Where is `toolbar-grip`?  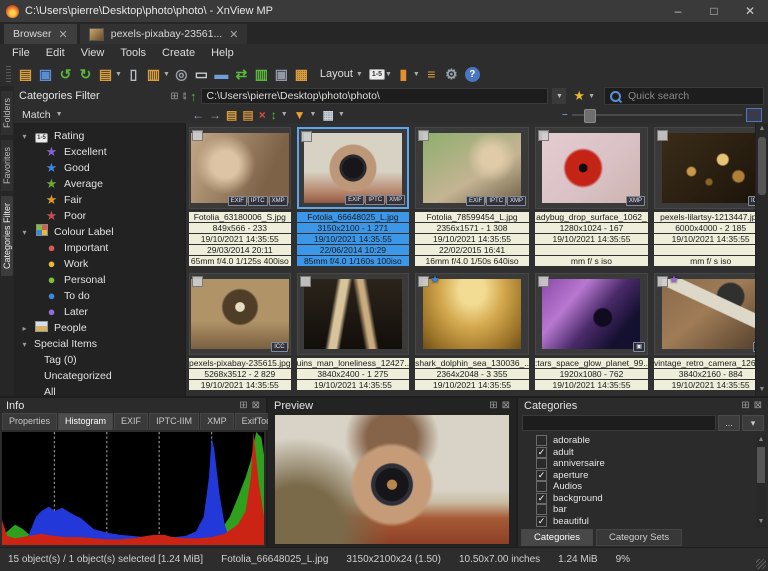 toolbar-grip is located at coordinates (8, 74).